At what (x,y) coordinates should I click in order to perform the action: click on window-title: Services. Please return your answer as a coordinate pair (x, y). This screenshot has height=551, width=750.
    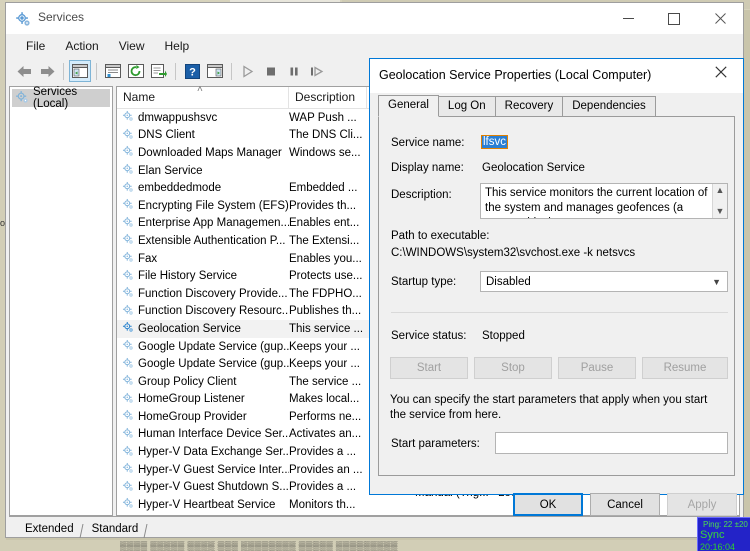
    Looking at the image, I should click on (61, 17).